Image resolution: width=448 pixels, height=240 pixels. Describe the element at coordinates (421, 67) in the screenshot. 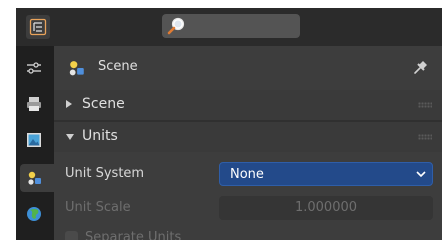

I see `pin-icon` at that location.